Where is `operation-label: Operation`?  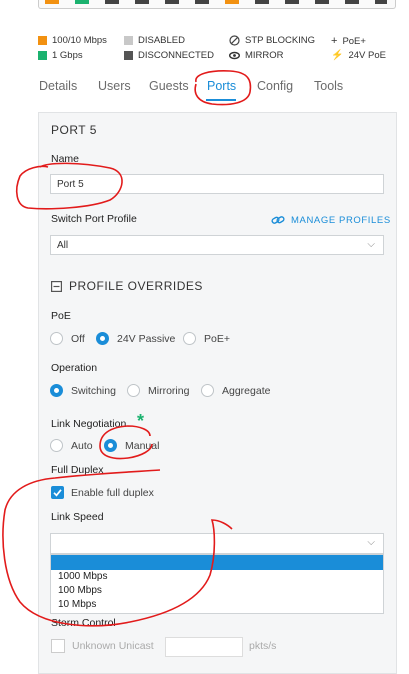 operation-label: Operation is located at coordinates (74, 368).